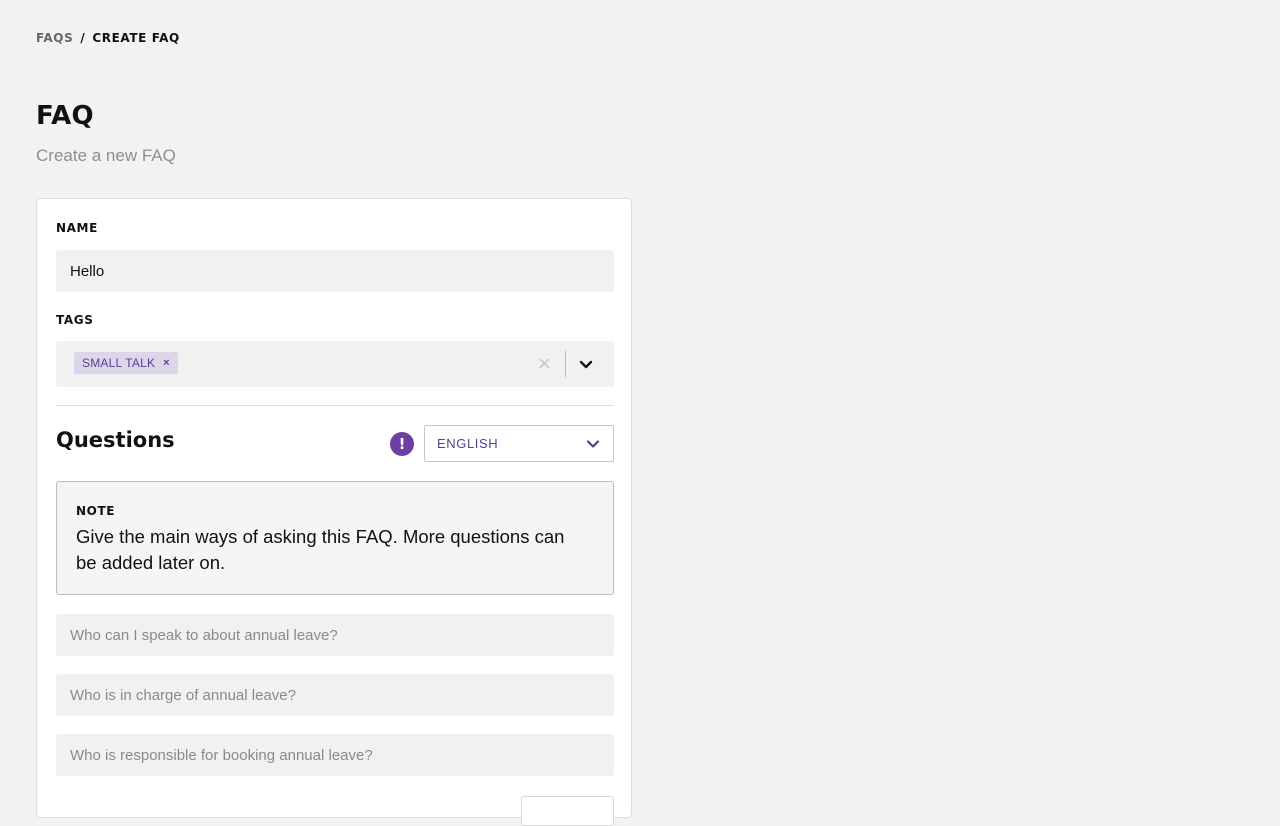  Describe the element at coordinates (519, 443) in the screenshot. I see `language-select: ENGLISH` at that location.